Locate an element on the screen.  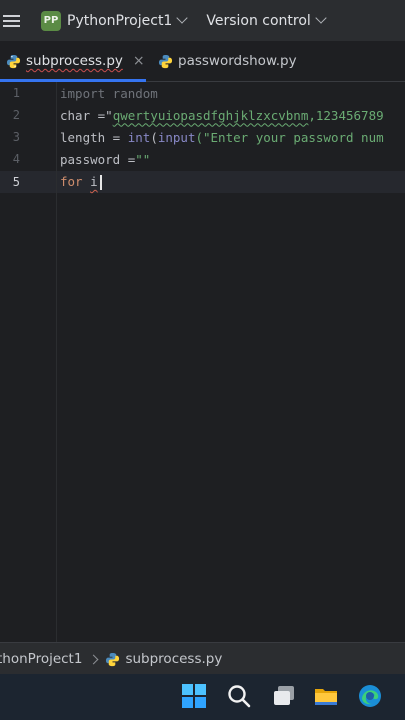
tab-label: passwordshow.py is located at coordinates (237, 61).